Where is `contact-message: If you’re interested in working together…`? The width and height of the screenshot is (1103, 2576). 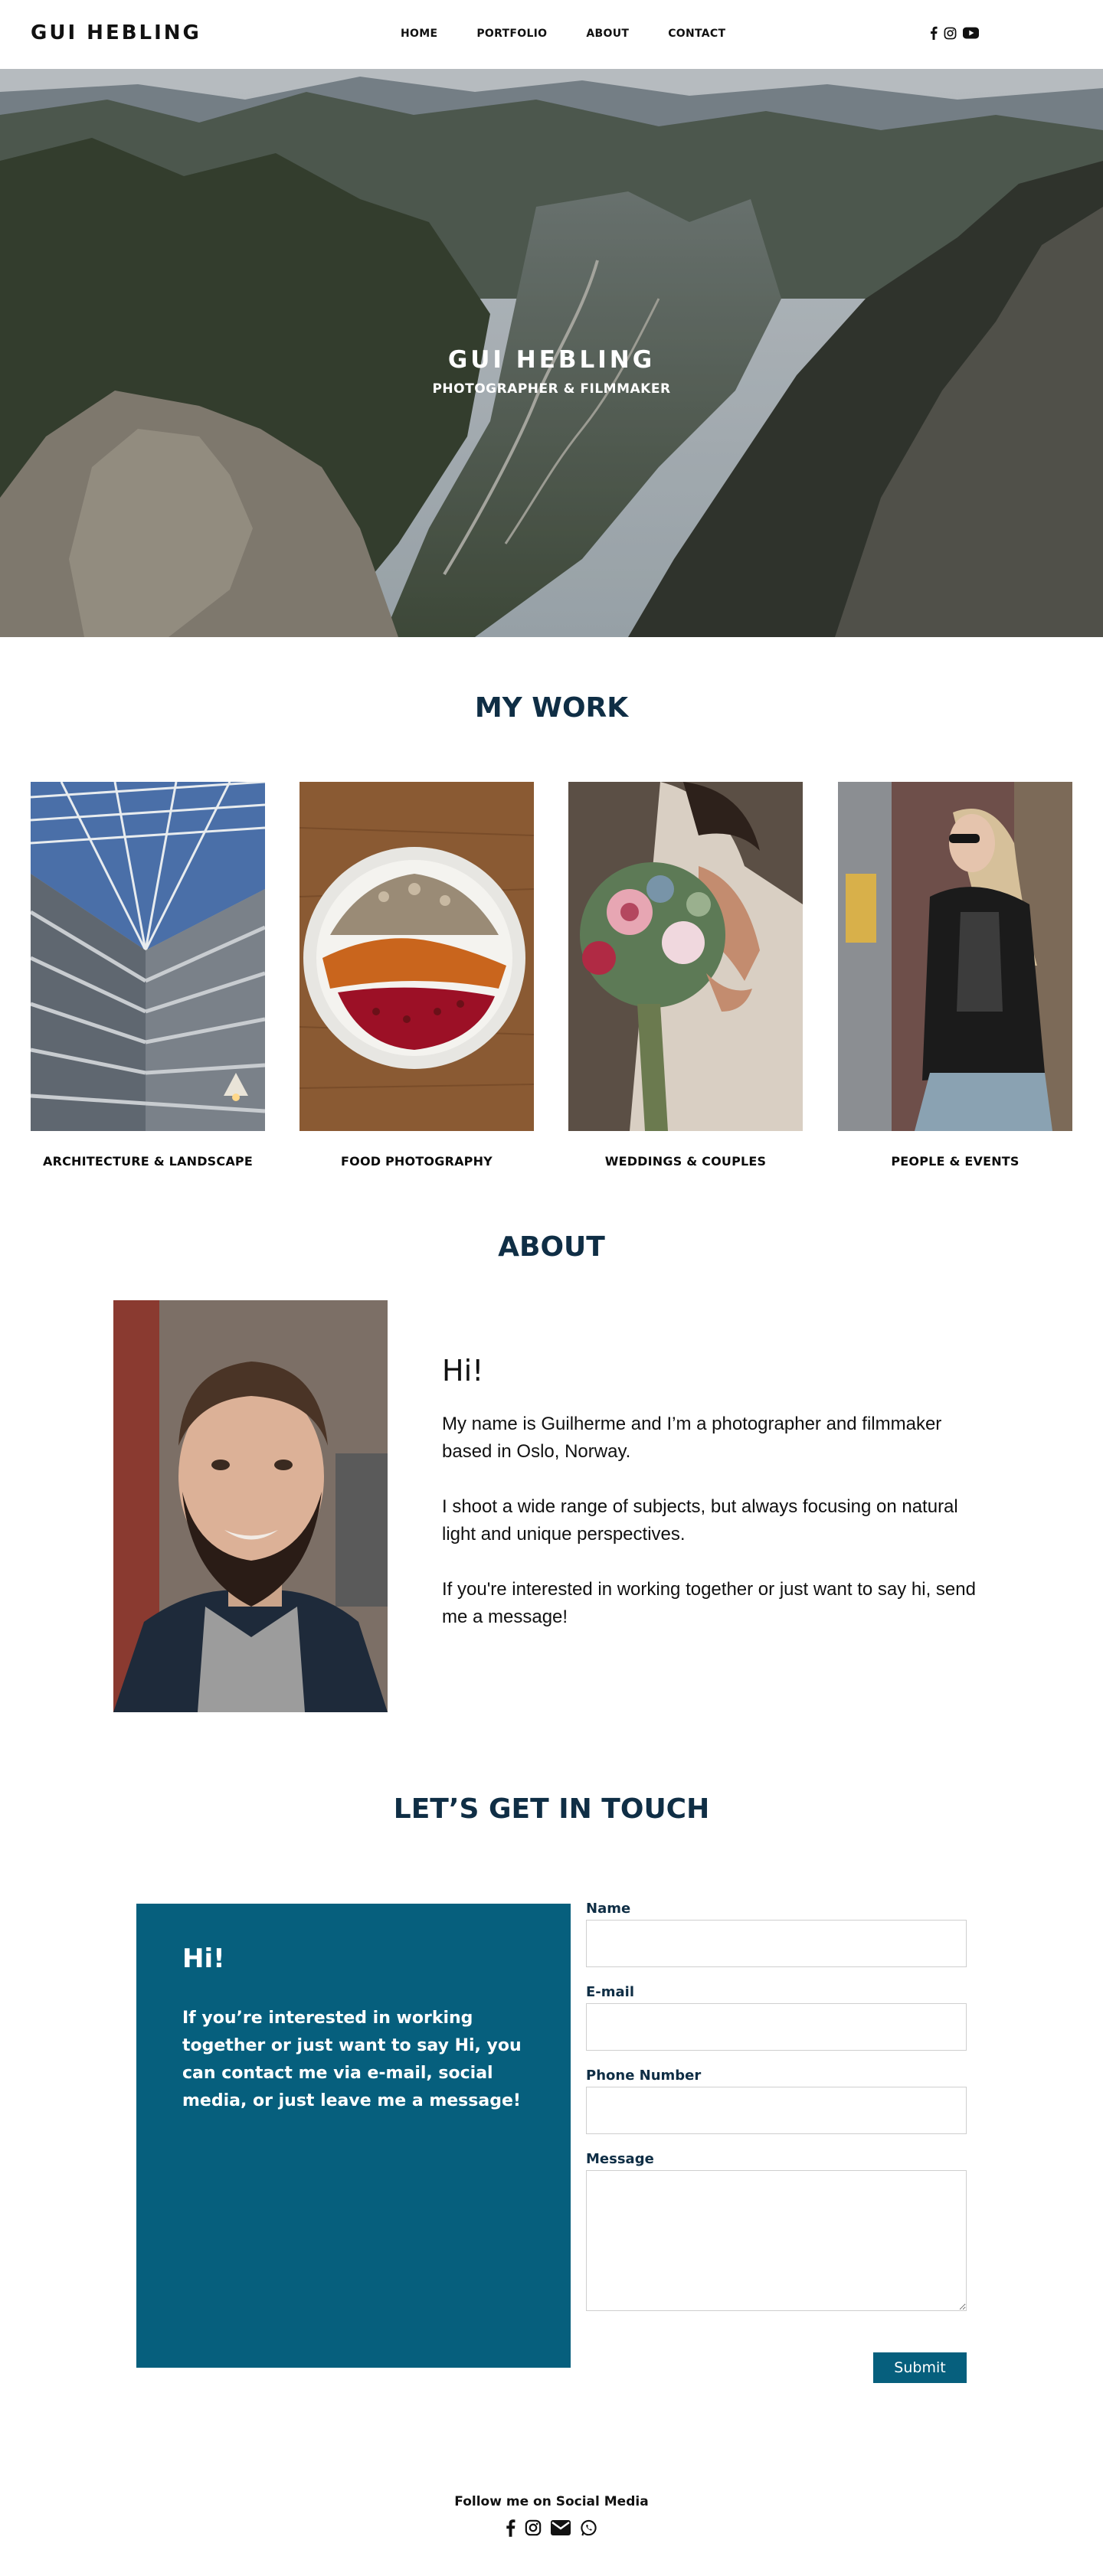 contact-message: If you’re interested in working together… is located at coordinates (352, 2059).